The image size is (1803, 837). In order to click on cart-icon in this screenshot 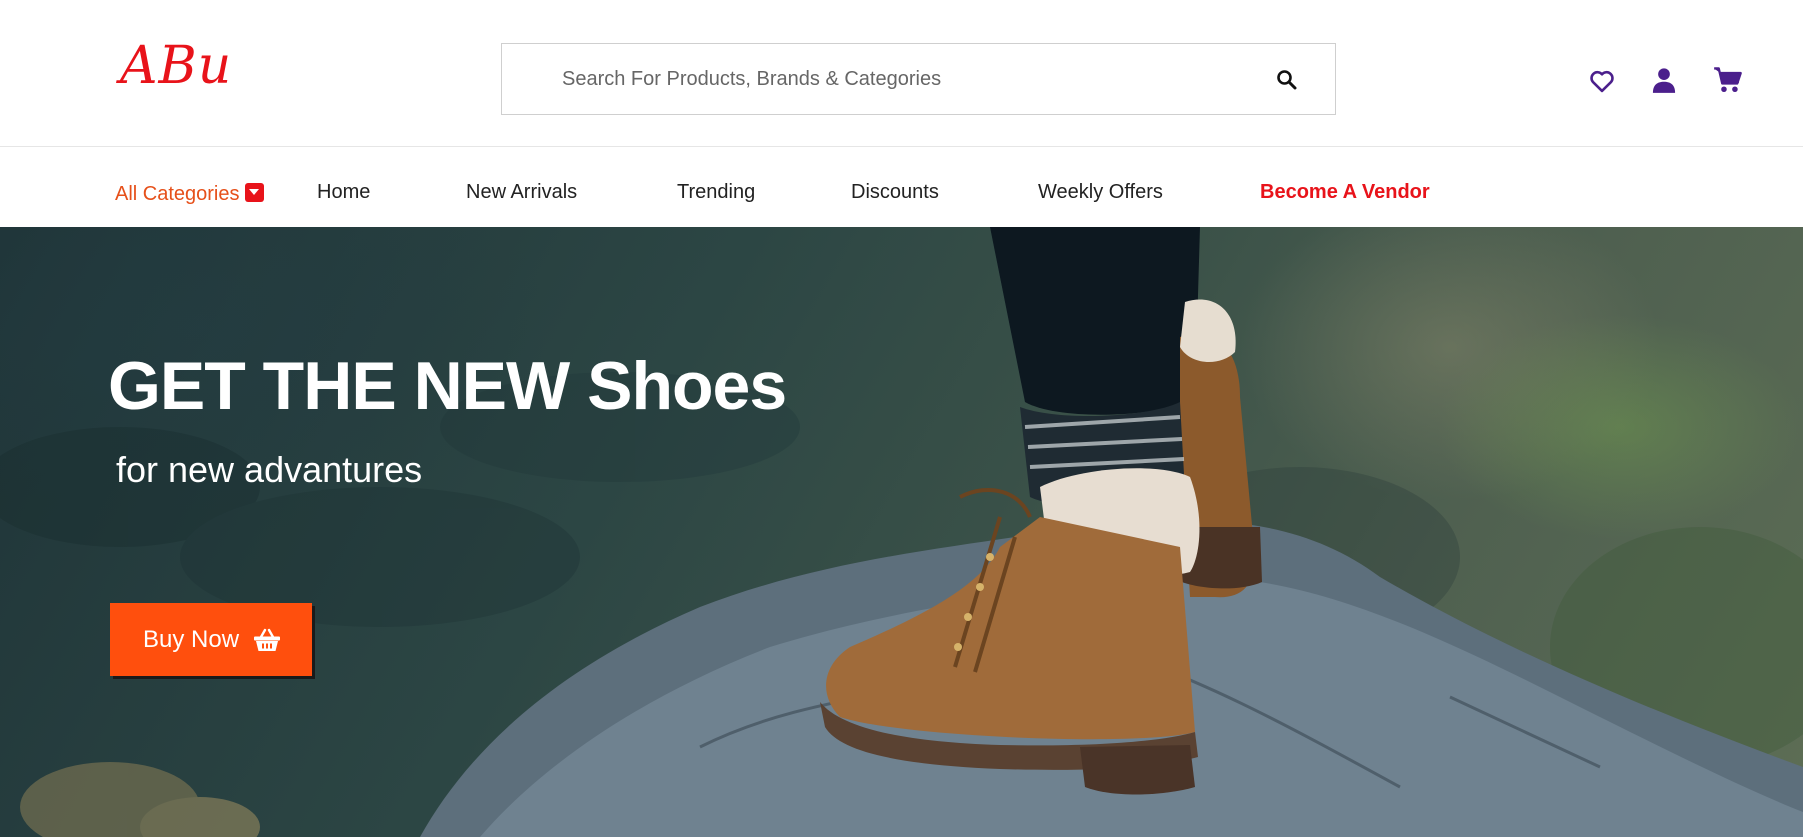, I will do `click(1728, 81)`.